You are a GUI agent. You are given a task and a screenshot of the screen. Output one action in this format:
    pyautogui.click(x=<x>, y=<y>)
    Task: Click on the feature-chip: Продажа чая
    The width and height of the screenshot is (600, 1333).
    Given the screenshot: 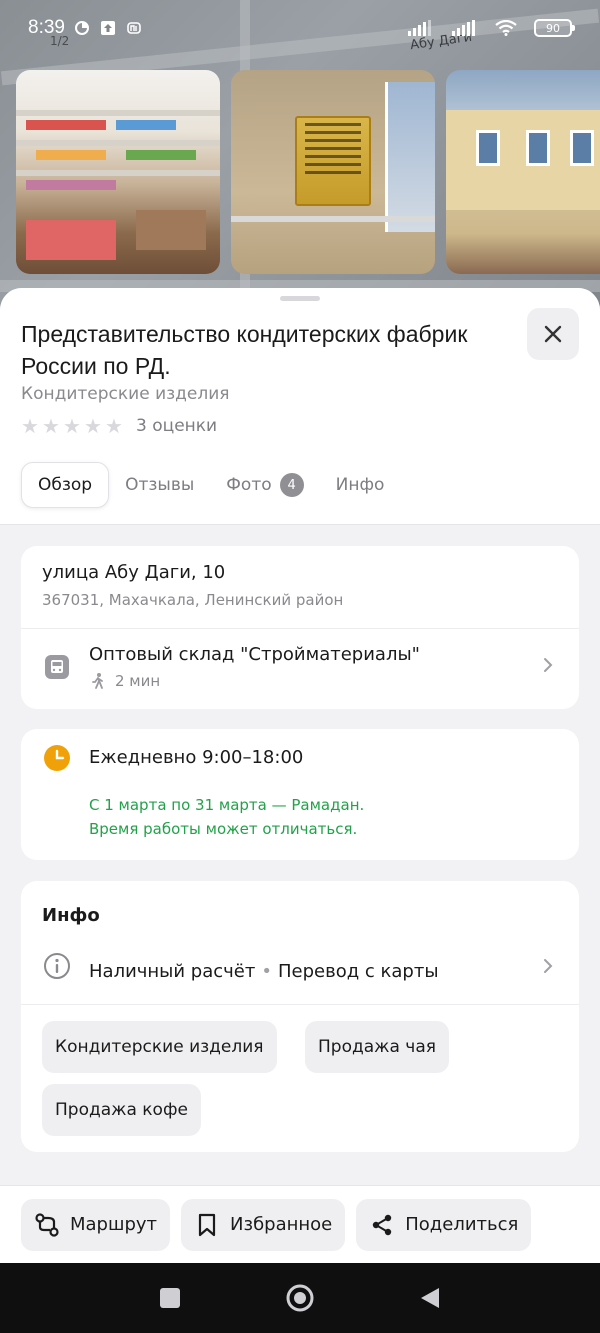 What is the action you would take?
    pyautogui.click(x=377, y=1047)
    